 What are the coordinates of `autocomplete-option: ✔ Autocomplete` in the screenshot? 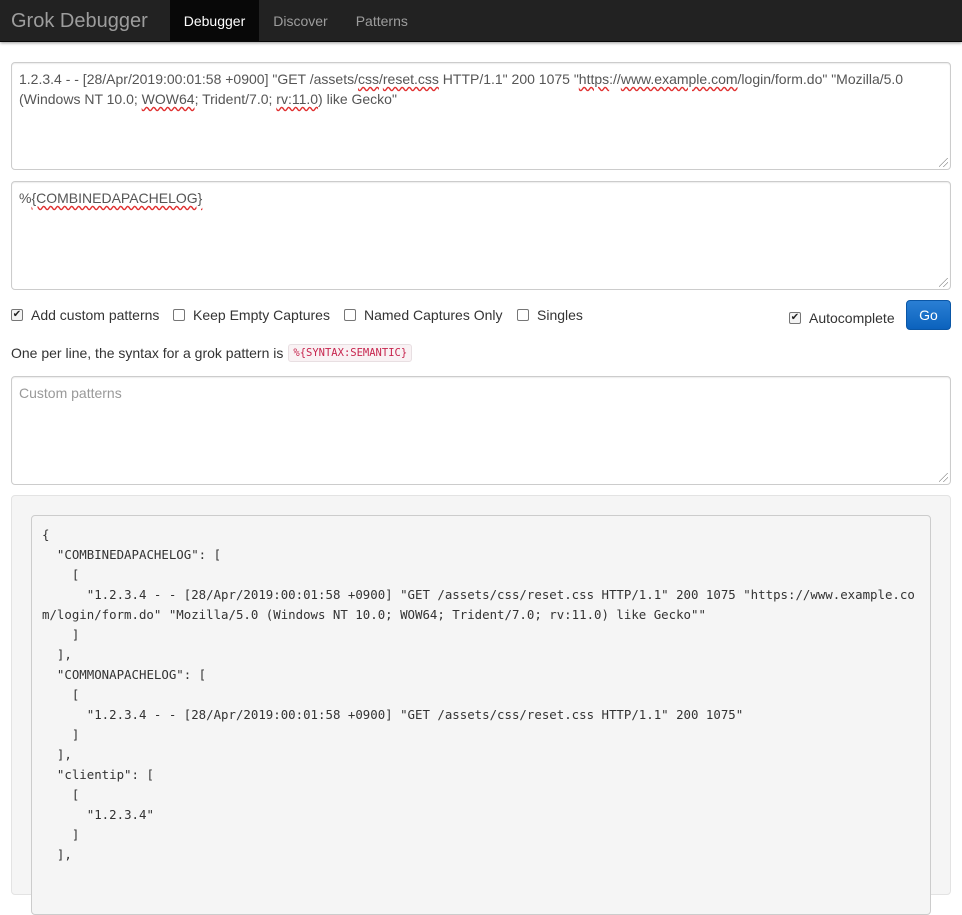 It's located at (842, 318).